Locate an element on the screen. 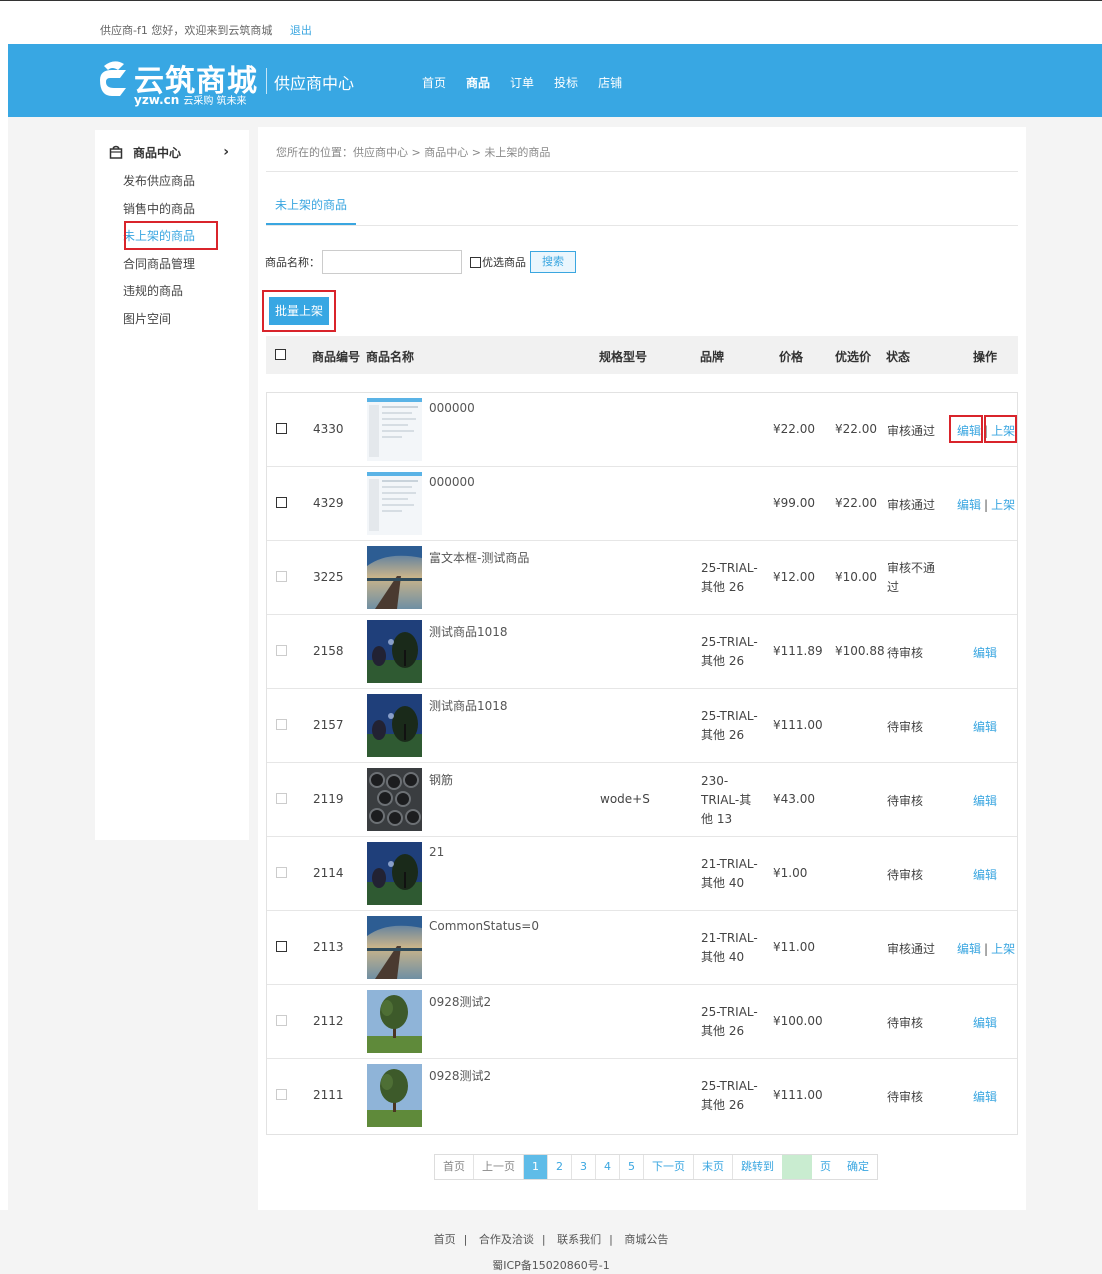 This screenshot has width=1102, height=1274. product-brand: 230-TRIAL-其他 13 is located at coordinates (726, 800).